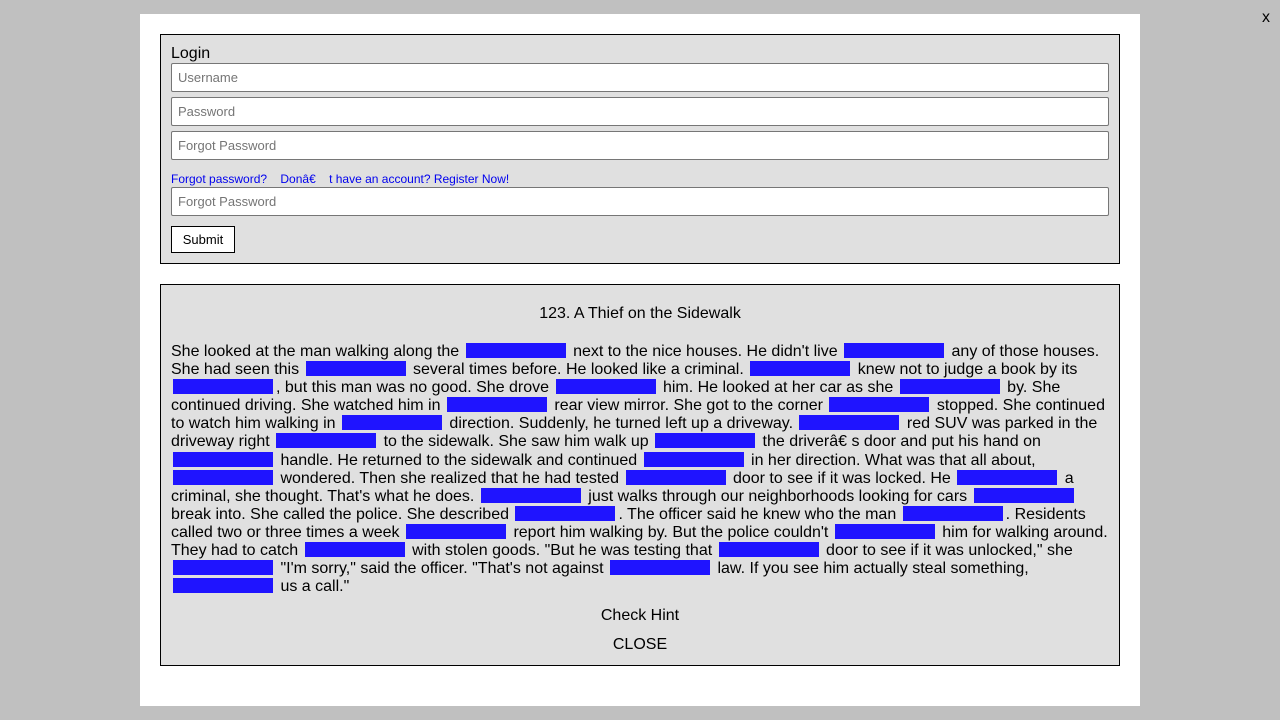 The image size is (1280, 720). What do you see at coordinates (688, 406) in the screenshot?
I see `story-segment: rear view mirror. She got to the corner` at bounding box center [688, 406].